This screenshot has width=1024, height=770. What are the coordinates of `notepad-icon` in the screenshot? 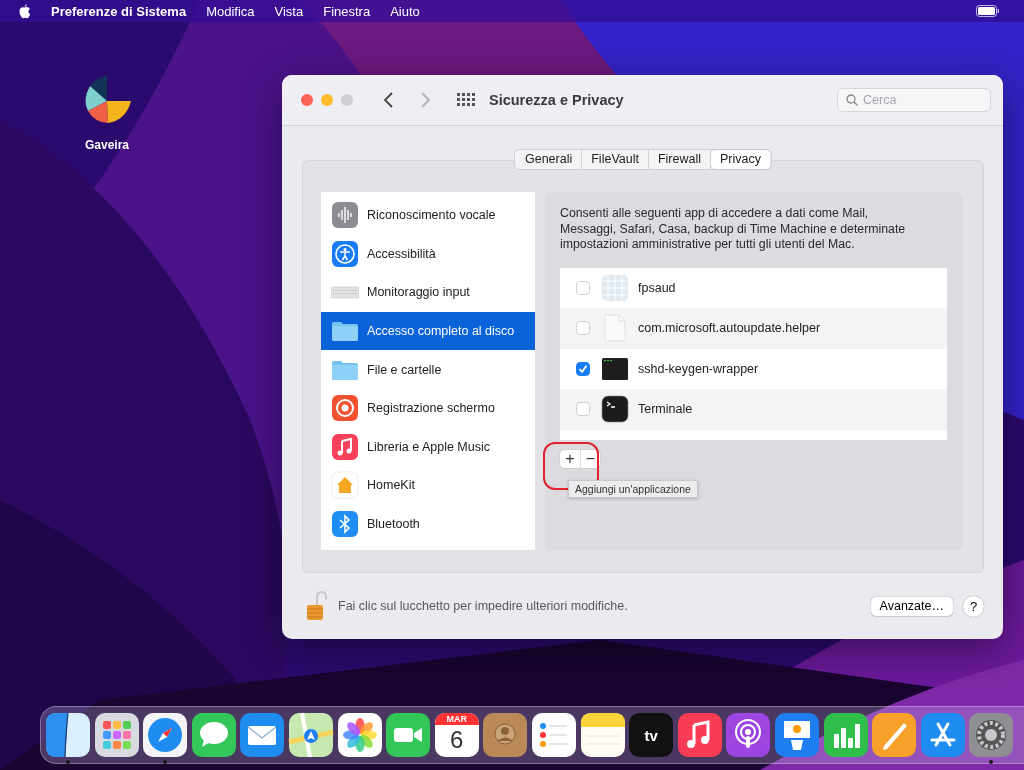 It's located at (602, 735).